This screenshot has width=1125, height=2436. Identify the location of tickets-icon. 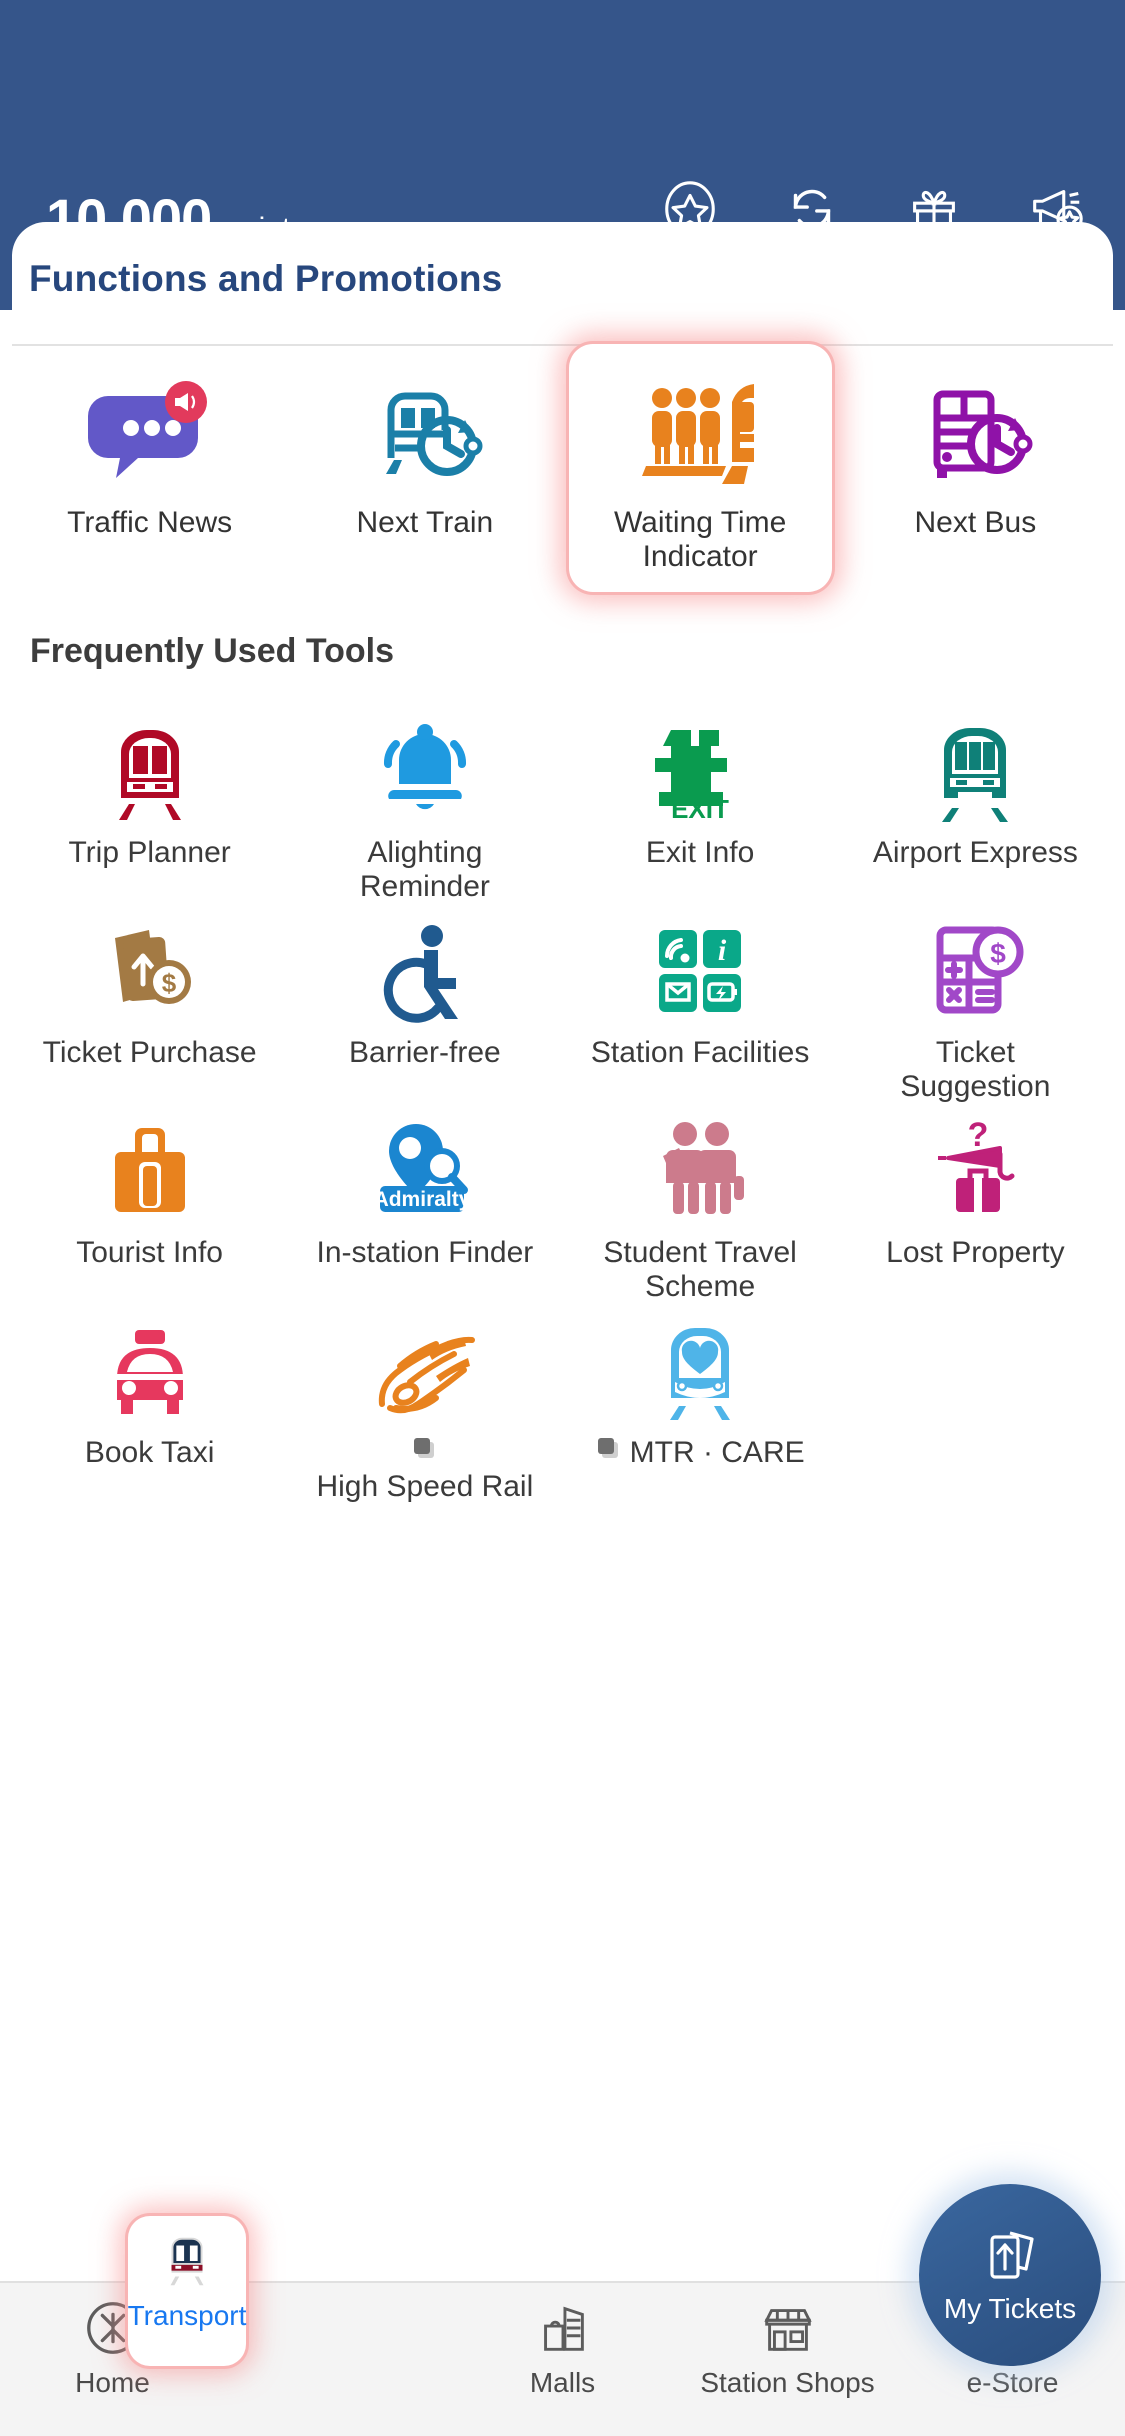
(1010, 2257).